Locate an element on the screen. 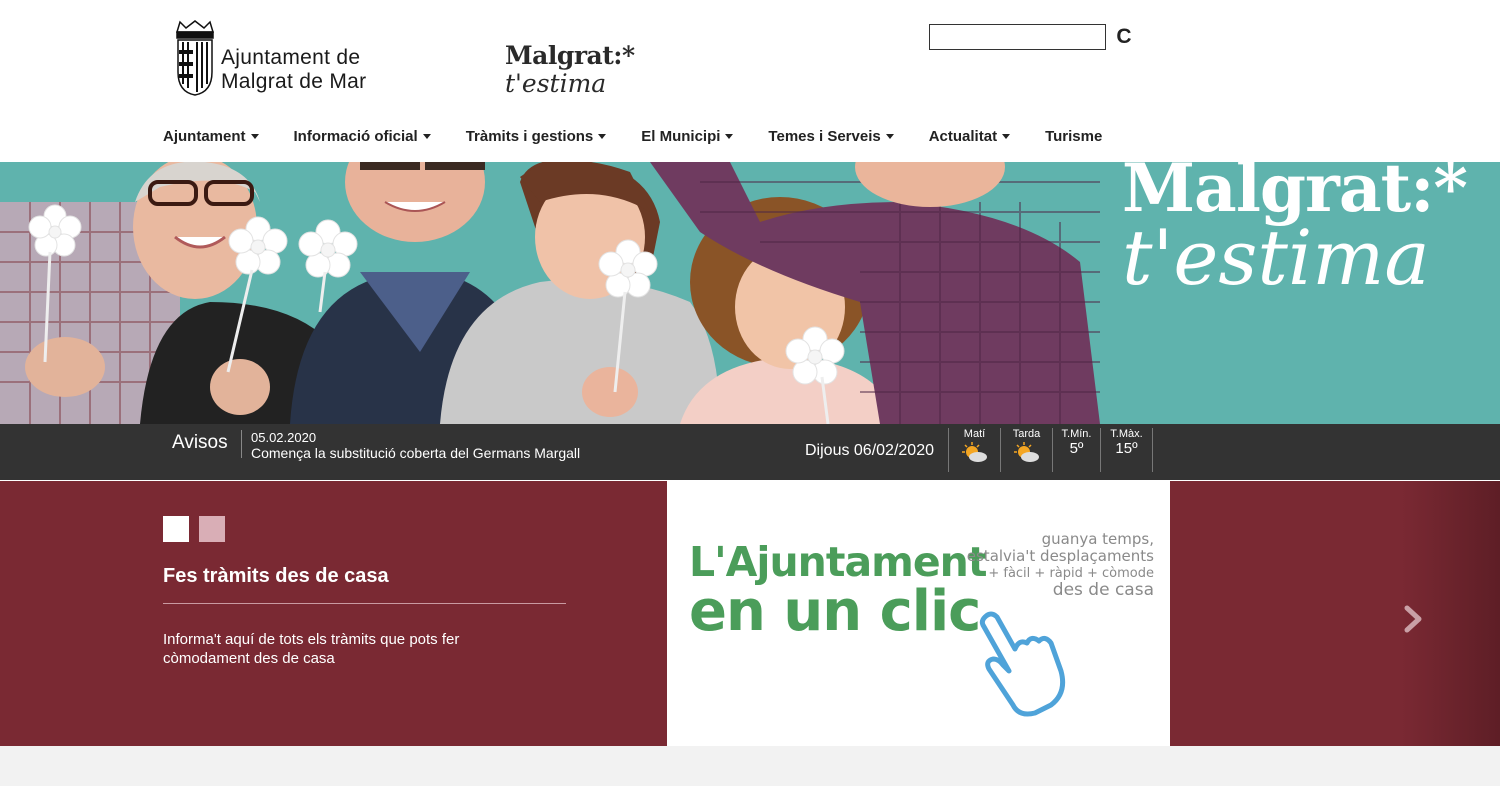  weather-afternoon: Tarda is located at coordinates (1026, 450).